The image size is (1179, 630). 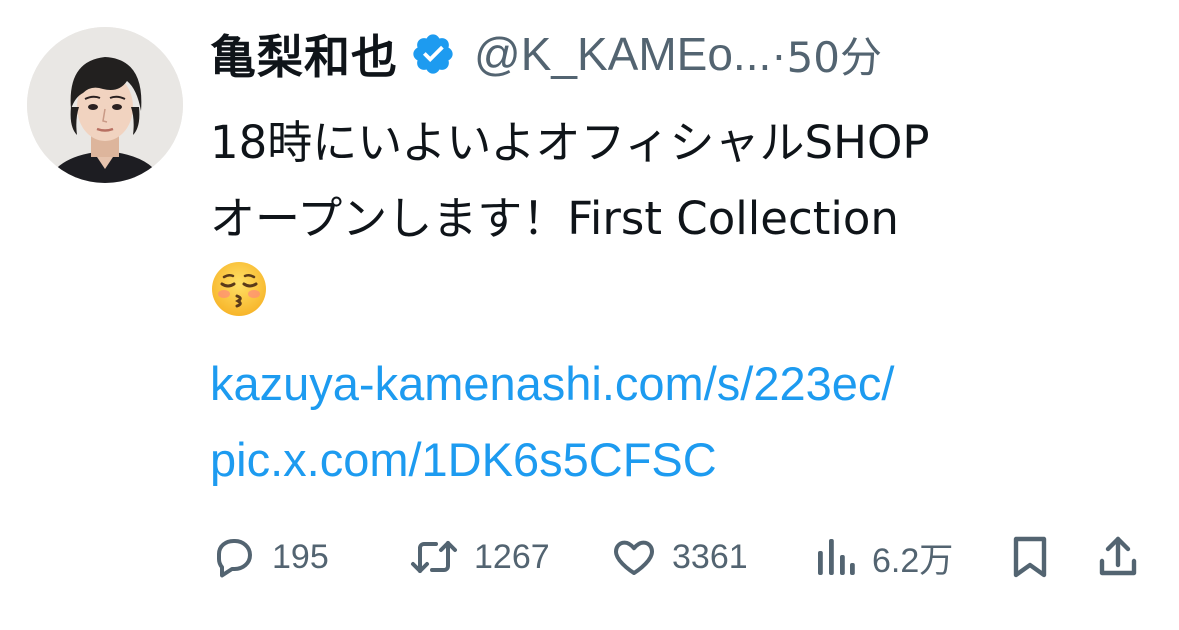 I want to click on share-icon, so click(x=1118, y=556).